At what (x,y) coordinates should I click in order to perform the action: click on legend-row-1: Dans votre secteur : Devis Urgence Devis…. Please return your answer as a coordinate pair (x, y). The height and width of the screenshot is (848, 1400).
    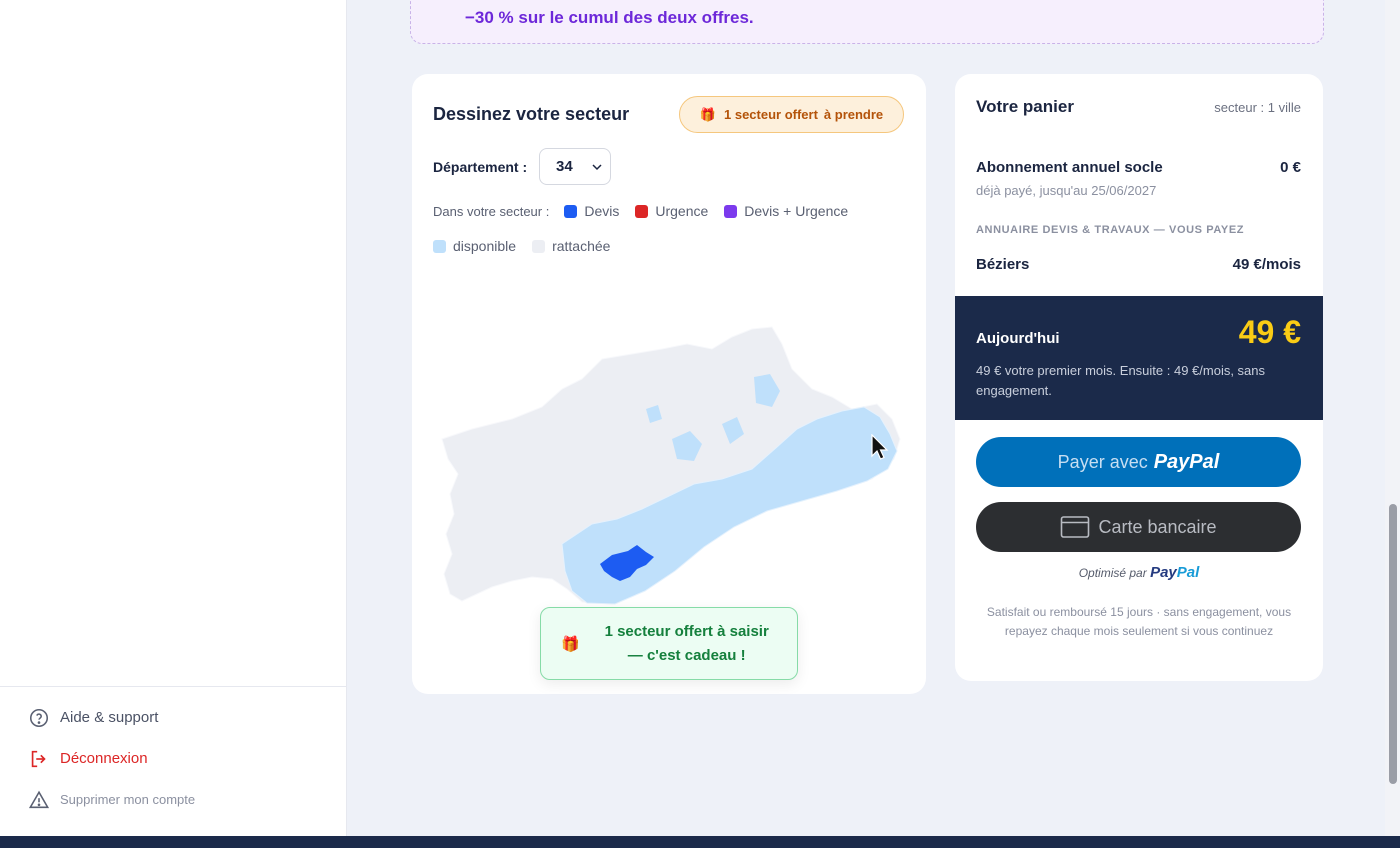
    Looking at the image, I should click on (648, 211).